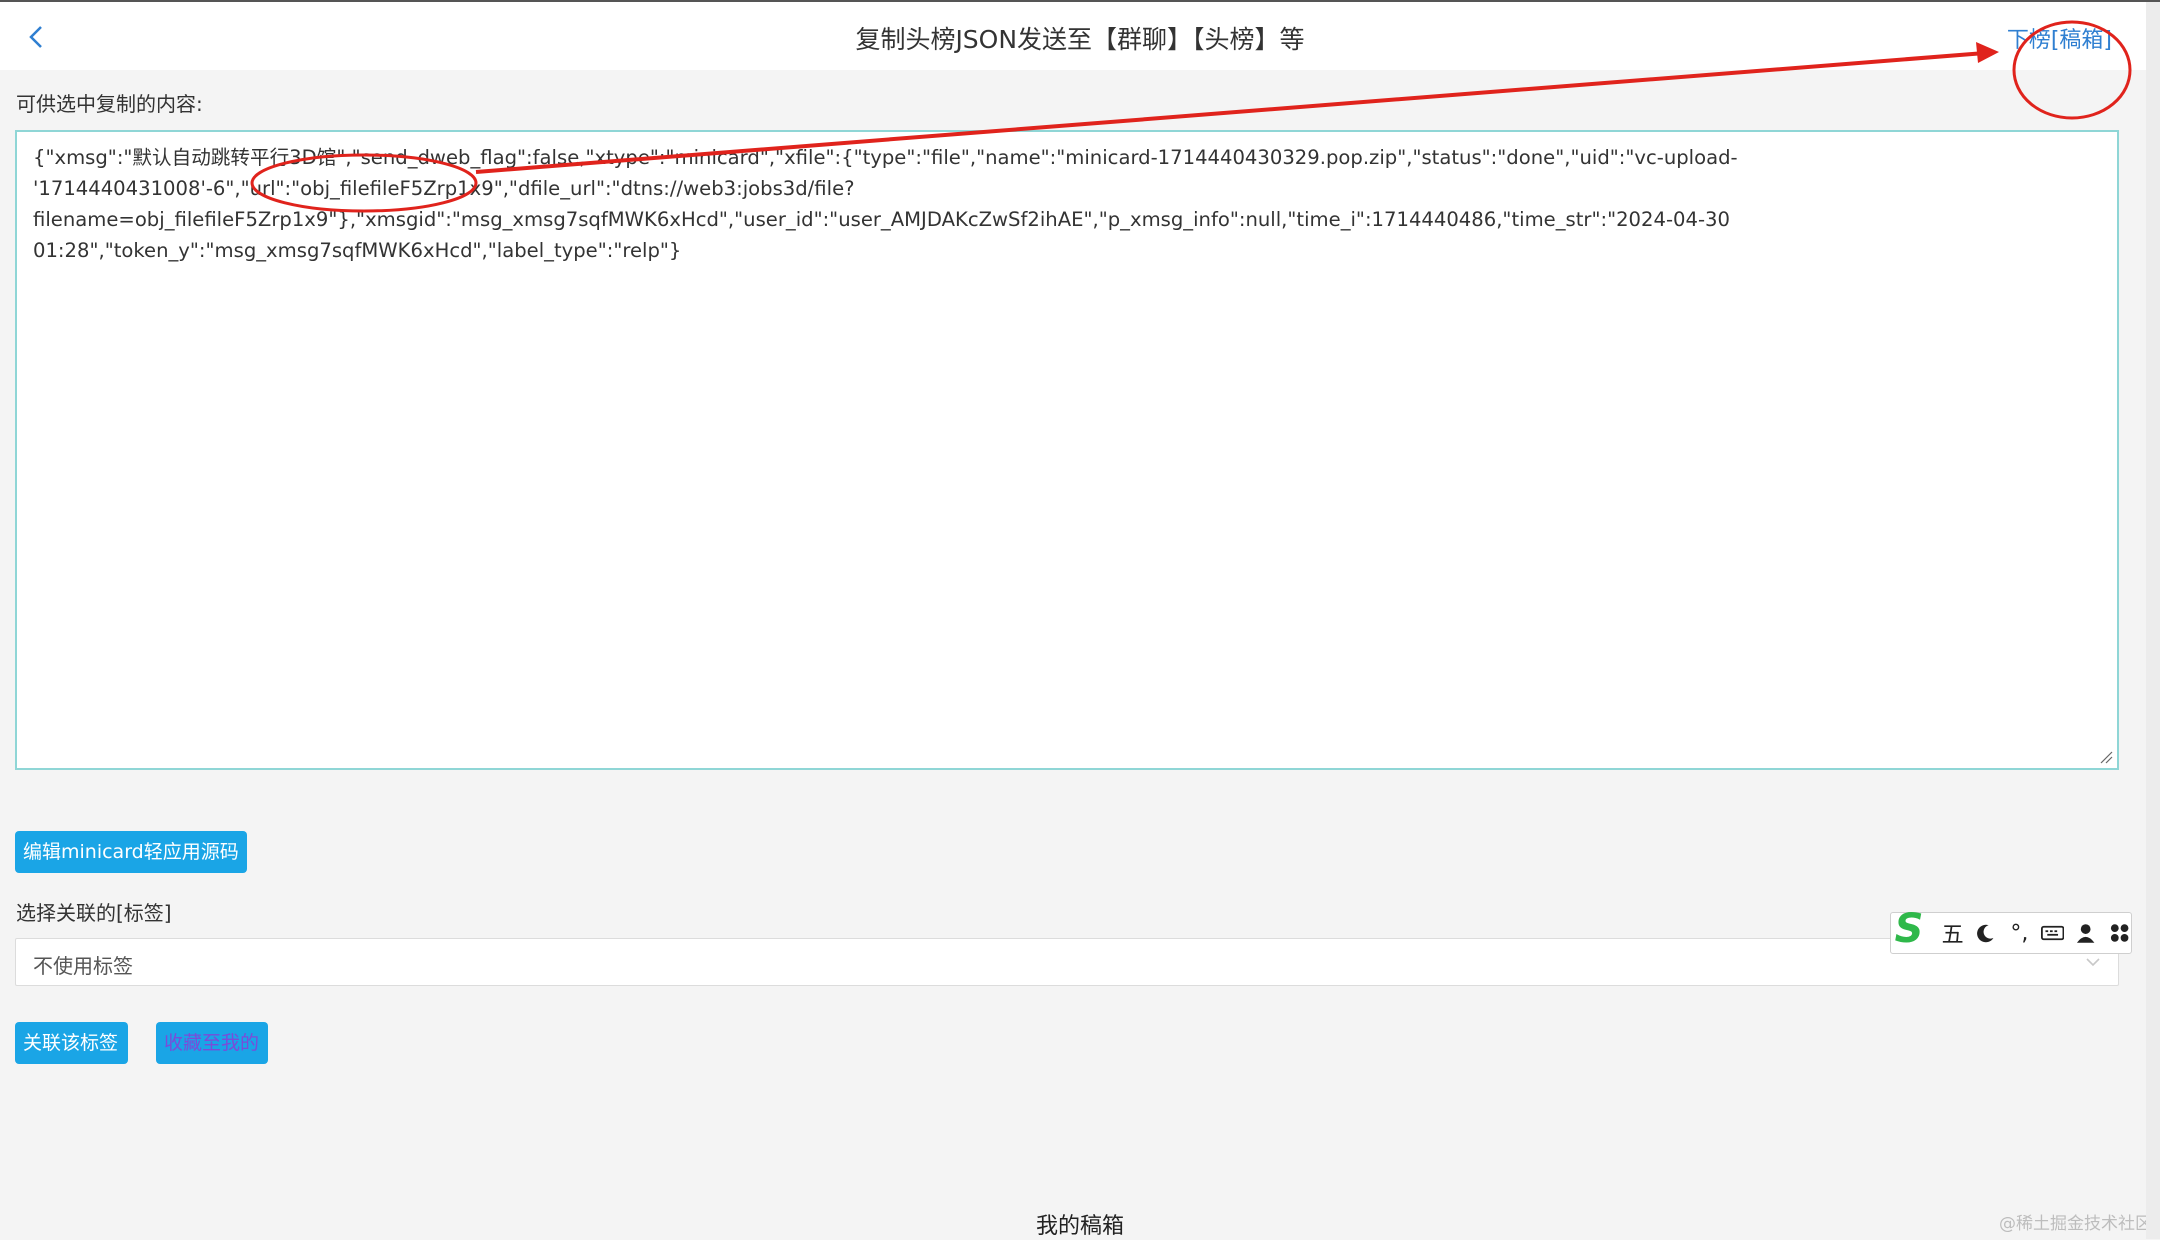  What do you see at coordinates (94, 913) in the screenshot?
I see `tag-select-label: 选择关联的[标签]` at bounding box center [94, 913].